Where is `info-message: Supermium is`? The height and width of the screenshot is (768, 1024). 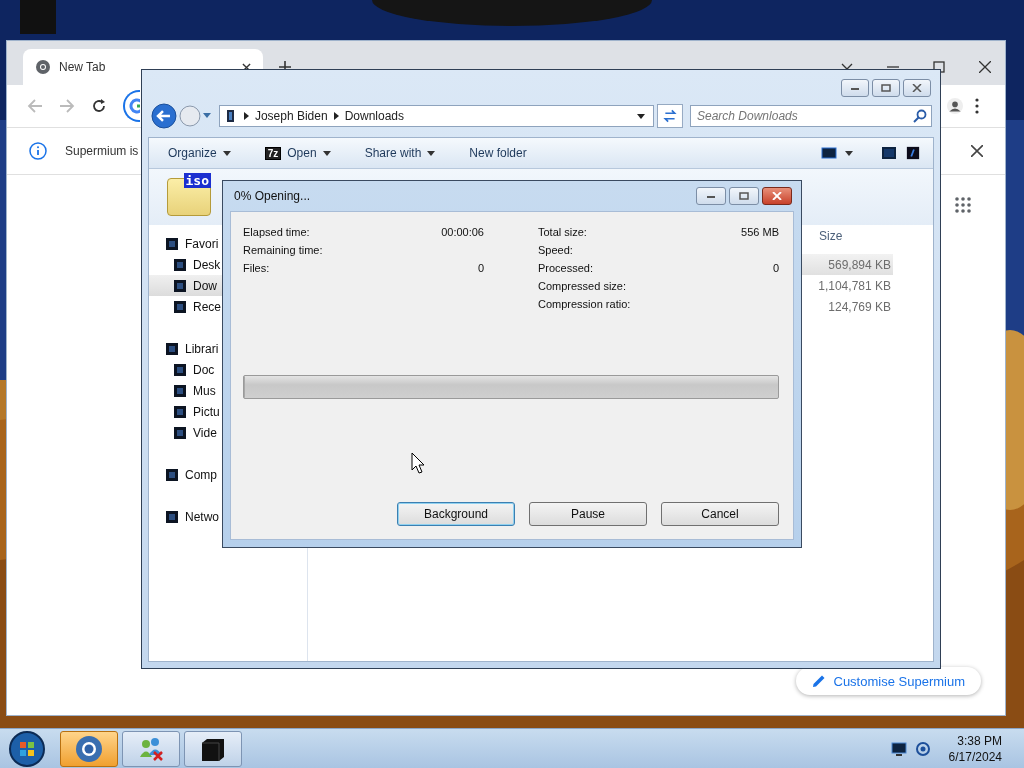 info-message: Supermium is is located at coordinates (102, 151).